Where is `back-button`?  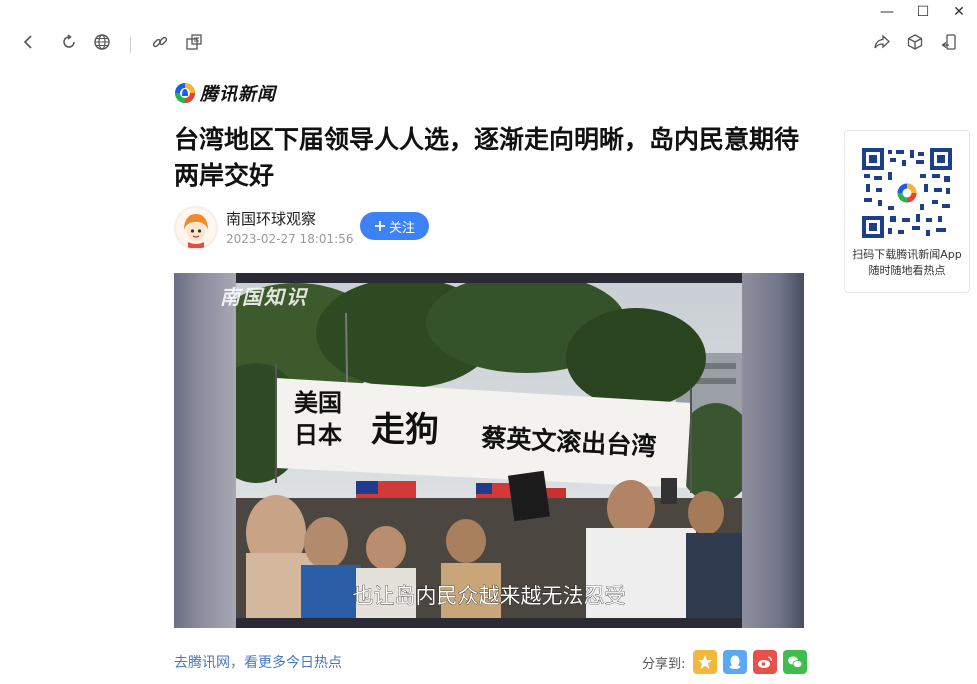
back-button is located at coordinates (29, 42).